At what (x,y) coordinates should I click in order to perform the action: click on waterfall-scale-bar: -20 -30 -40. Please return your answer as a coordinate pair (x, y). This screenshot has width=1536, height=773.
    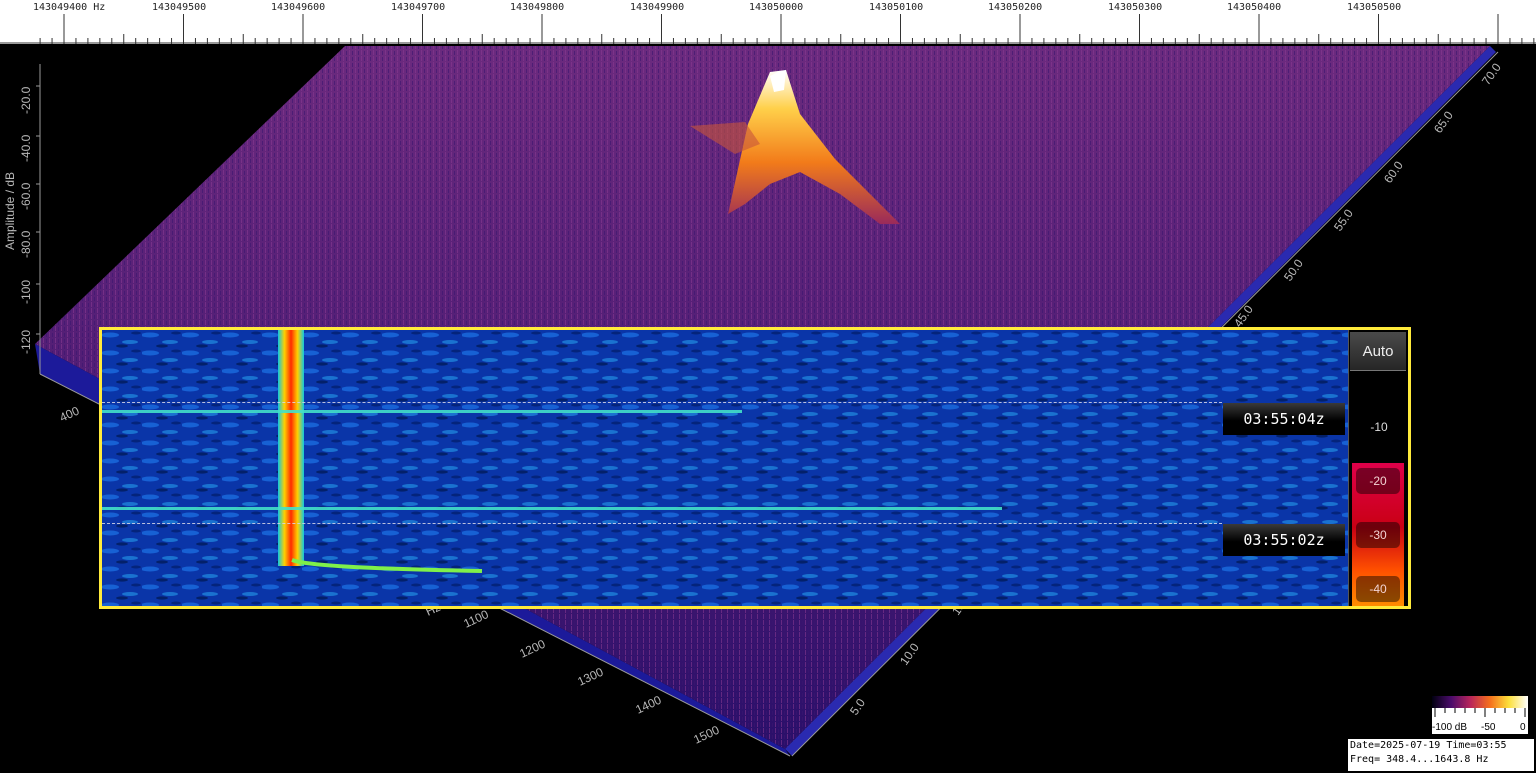
    Looking at the image, I should click on (1378, 534).